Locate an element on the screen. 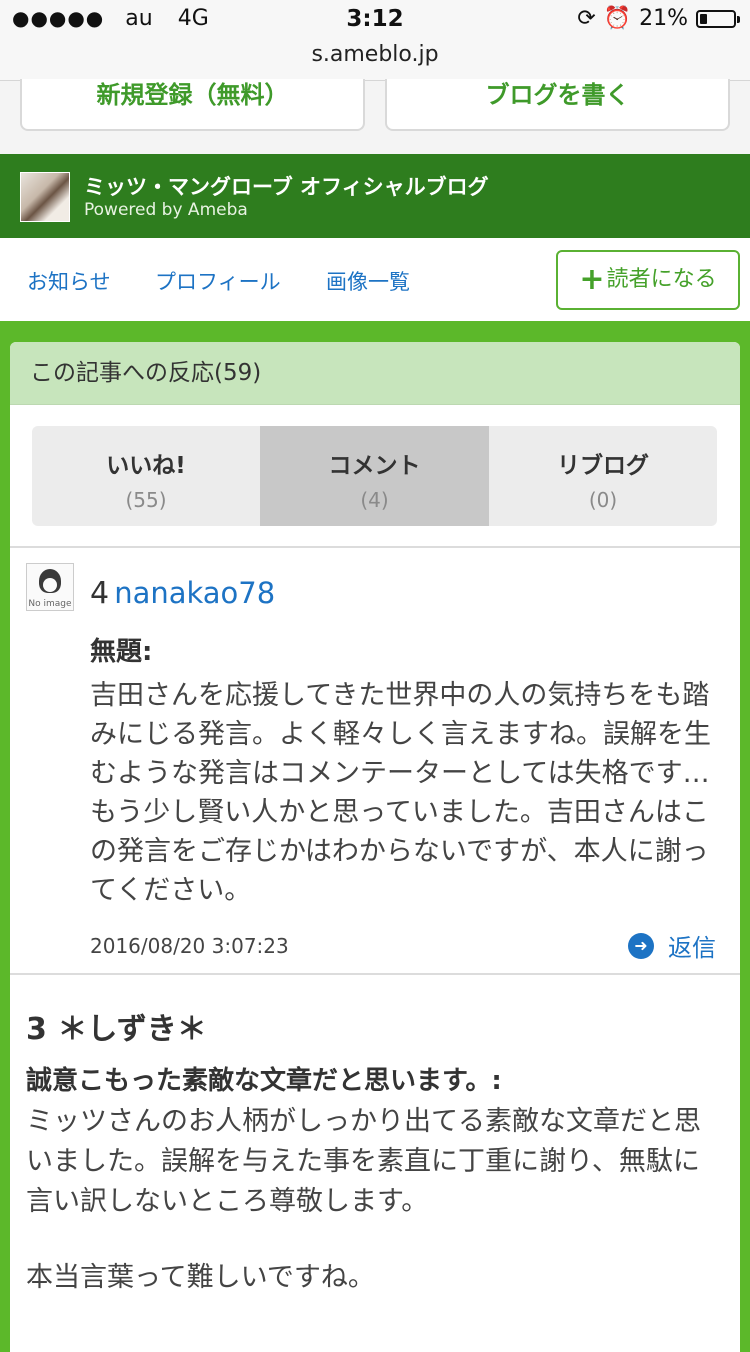 The height and width of the screenshot is (1352, 750). status-bar: ●●●●● au 4G 3:12 ⟳ ⏰ 21% s.ameblo.jp is located at coordinates (375, 40).